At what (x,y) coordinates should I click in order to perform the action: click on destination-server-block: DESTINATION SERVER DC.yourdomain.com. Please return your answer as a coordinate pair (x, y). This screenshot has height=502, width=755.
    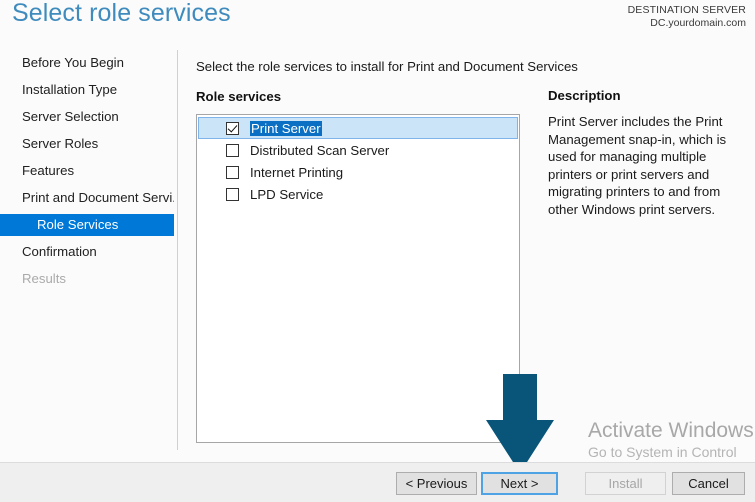
    Looking at the image, I should click on (687, 17).